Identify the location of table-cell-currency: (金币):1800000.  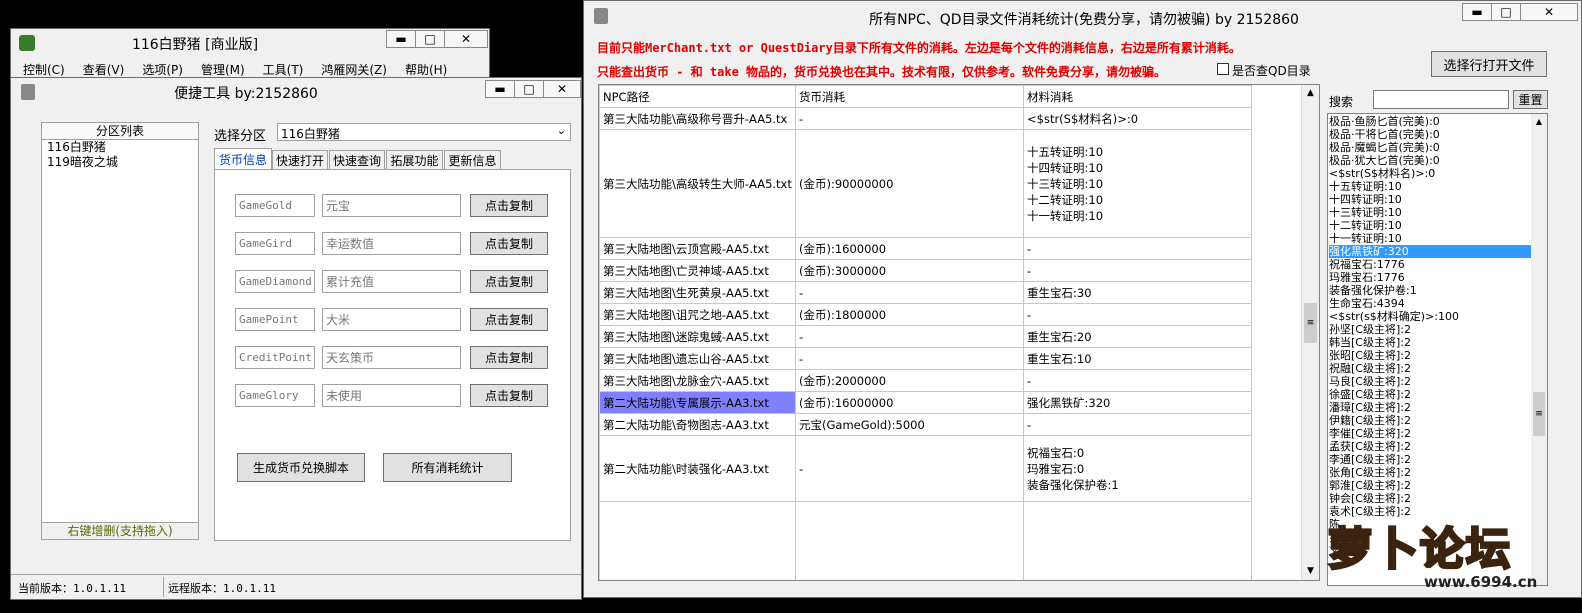
(909, 314).